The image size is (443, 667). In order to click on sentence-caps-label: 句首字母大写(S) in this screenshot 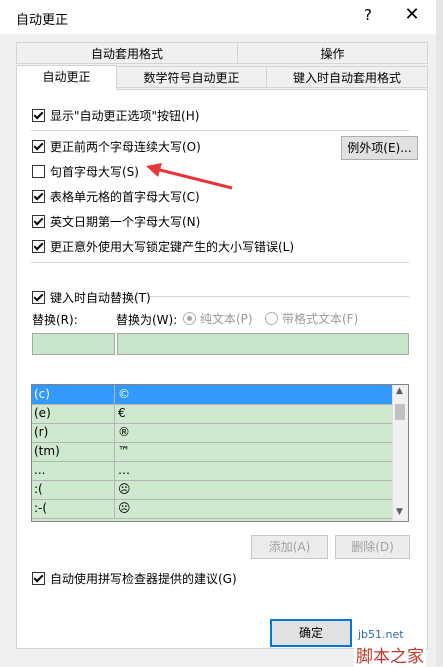, I will do `click(94, 172)`.